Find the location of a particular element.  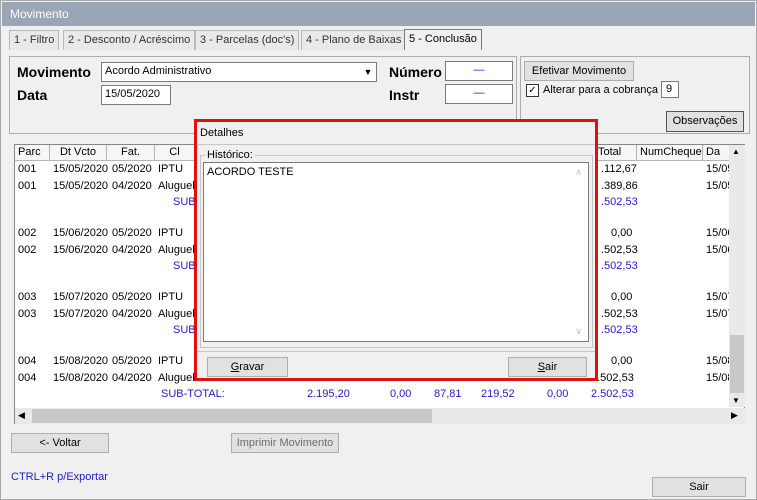

subtotal-value: 219,52 is located at coordinates (498, 394).